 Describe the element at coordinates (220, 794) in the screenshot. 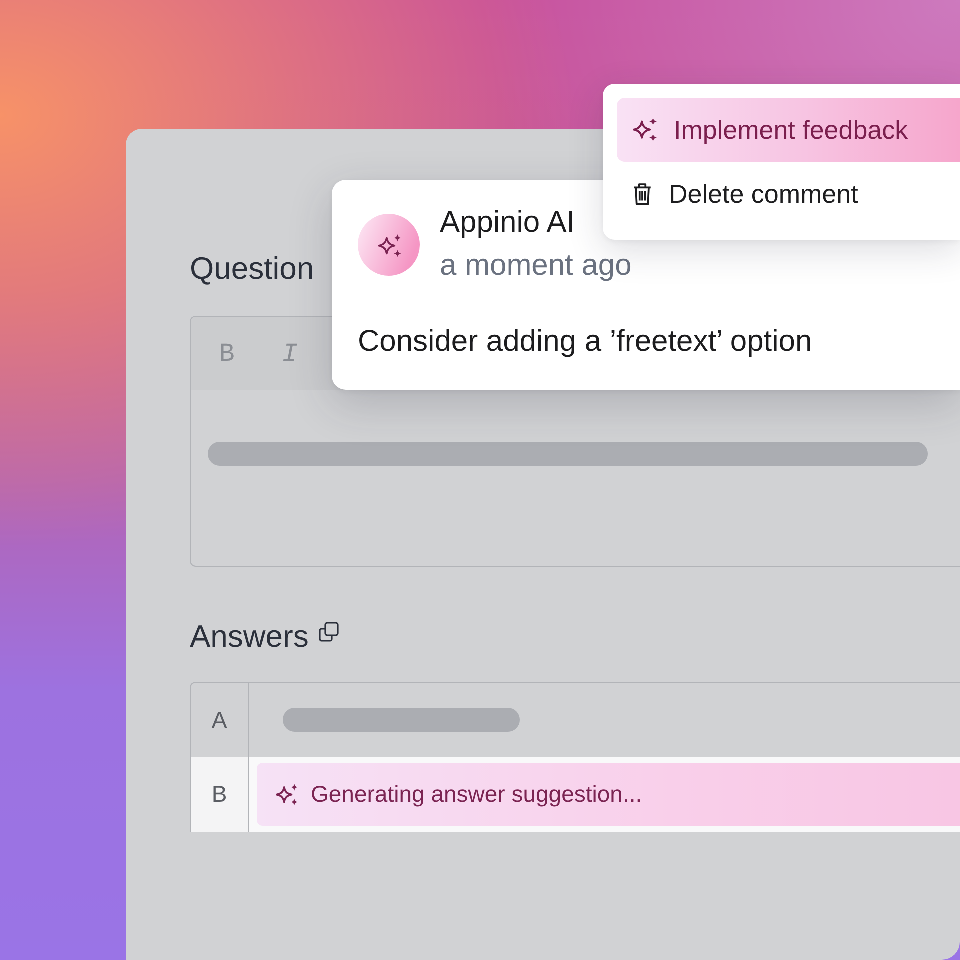

I see `answer-letter: B` at that location.